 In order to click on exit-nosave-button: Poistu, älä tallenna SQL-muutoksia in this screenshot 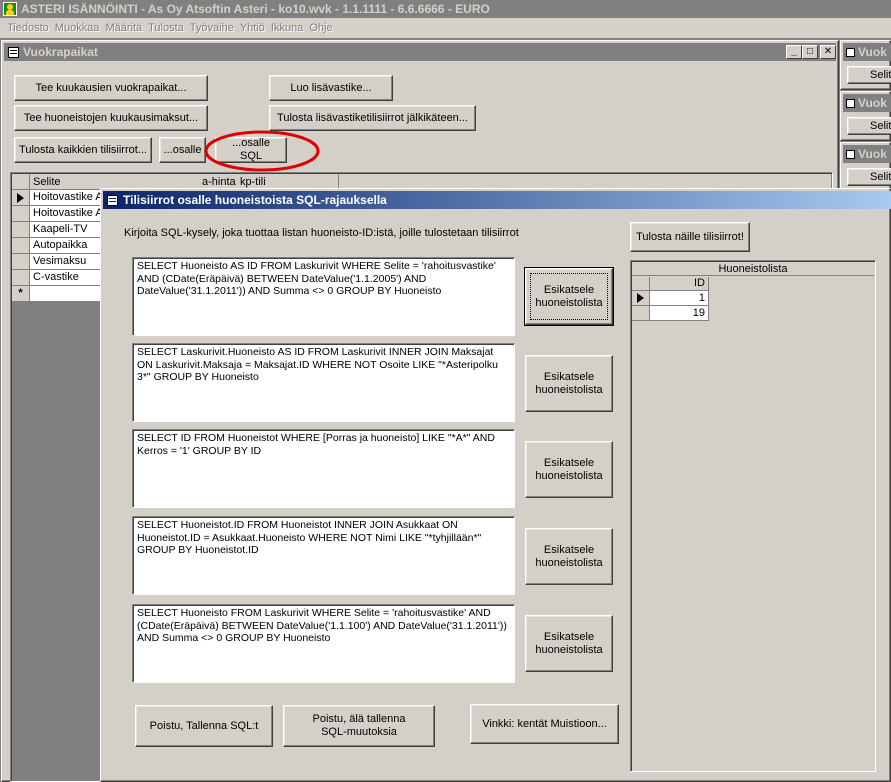, I will do `click(359, 726)`.